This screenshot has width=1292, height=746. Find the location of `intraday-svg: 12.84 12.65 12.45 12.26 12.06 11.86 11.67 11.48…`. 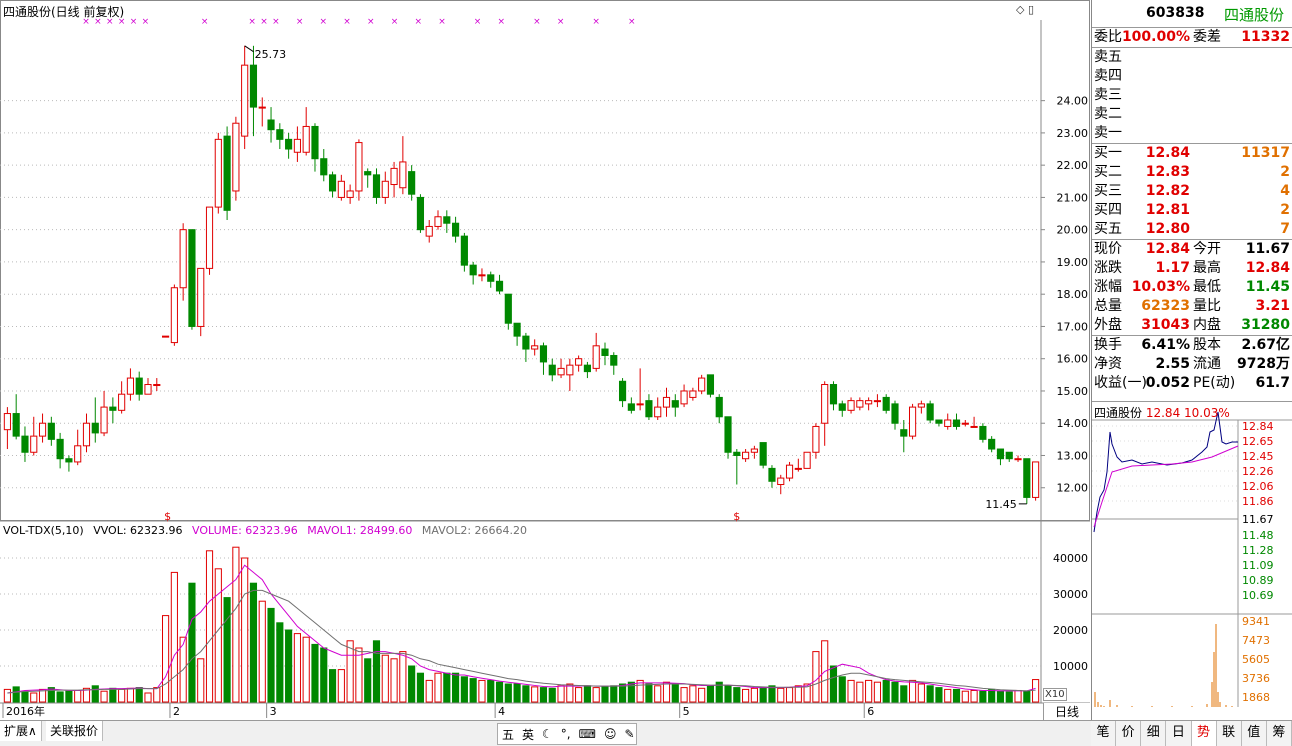

intraday-svg: 12.84 12.65 12.45 12.26 12.06 11.86 11.67 11.48… is located at coordinates (1192, 561).